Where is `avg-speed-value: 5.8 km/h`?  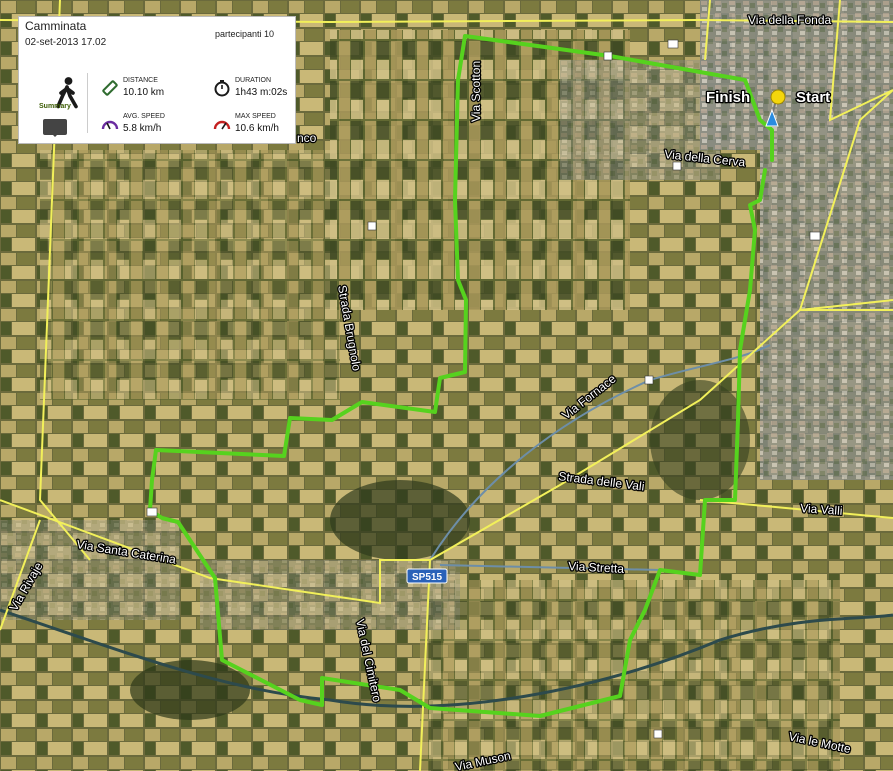
avg-speed-value: 5.8 km/h is located at coordinates (142, 128).